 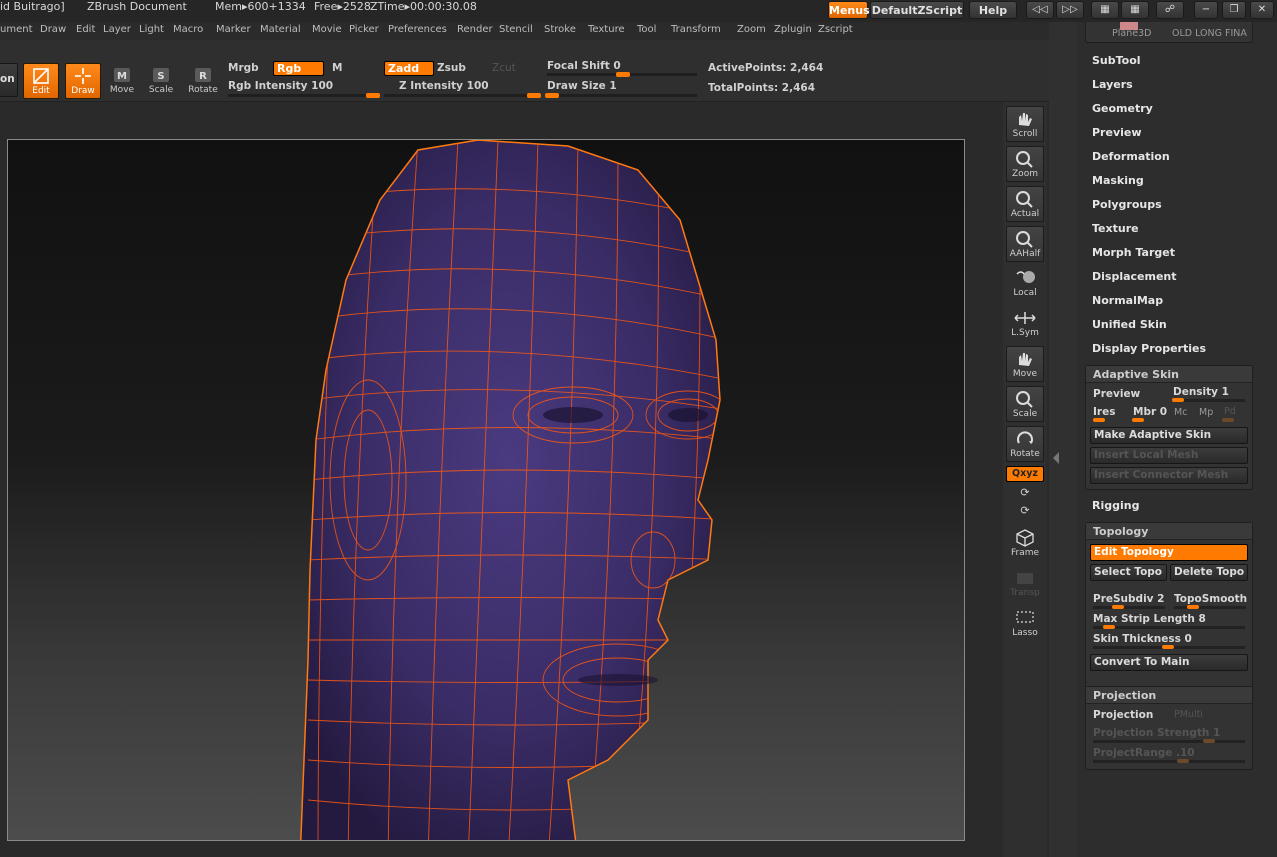 I want to click on move-view-button: Move, so click(x=1025, y=364).